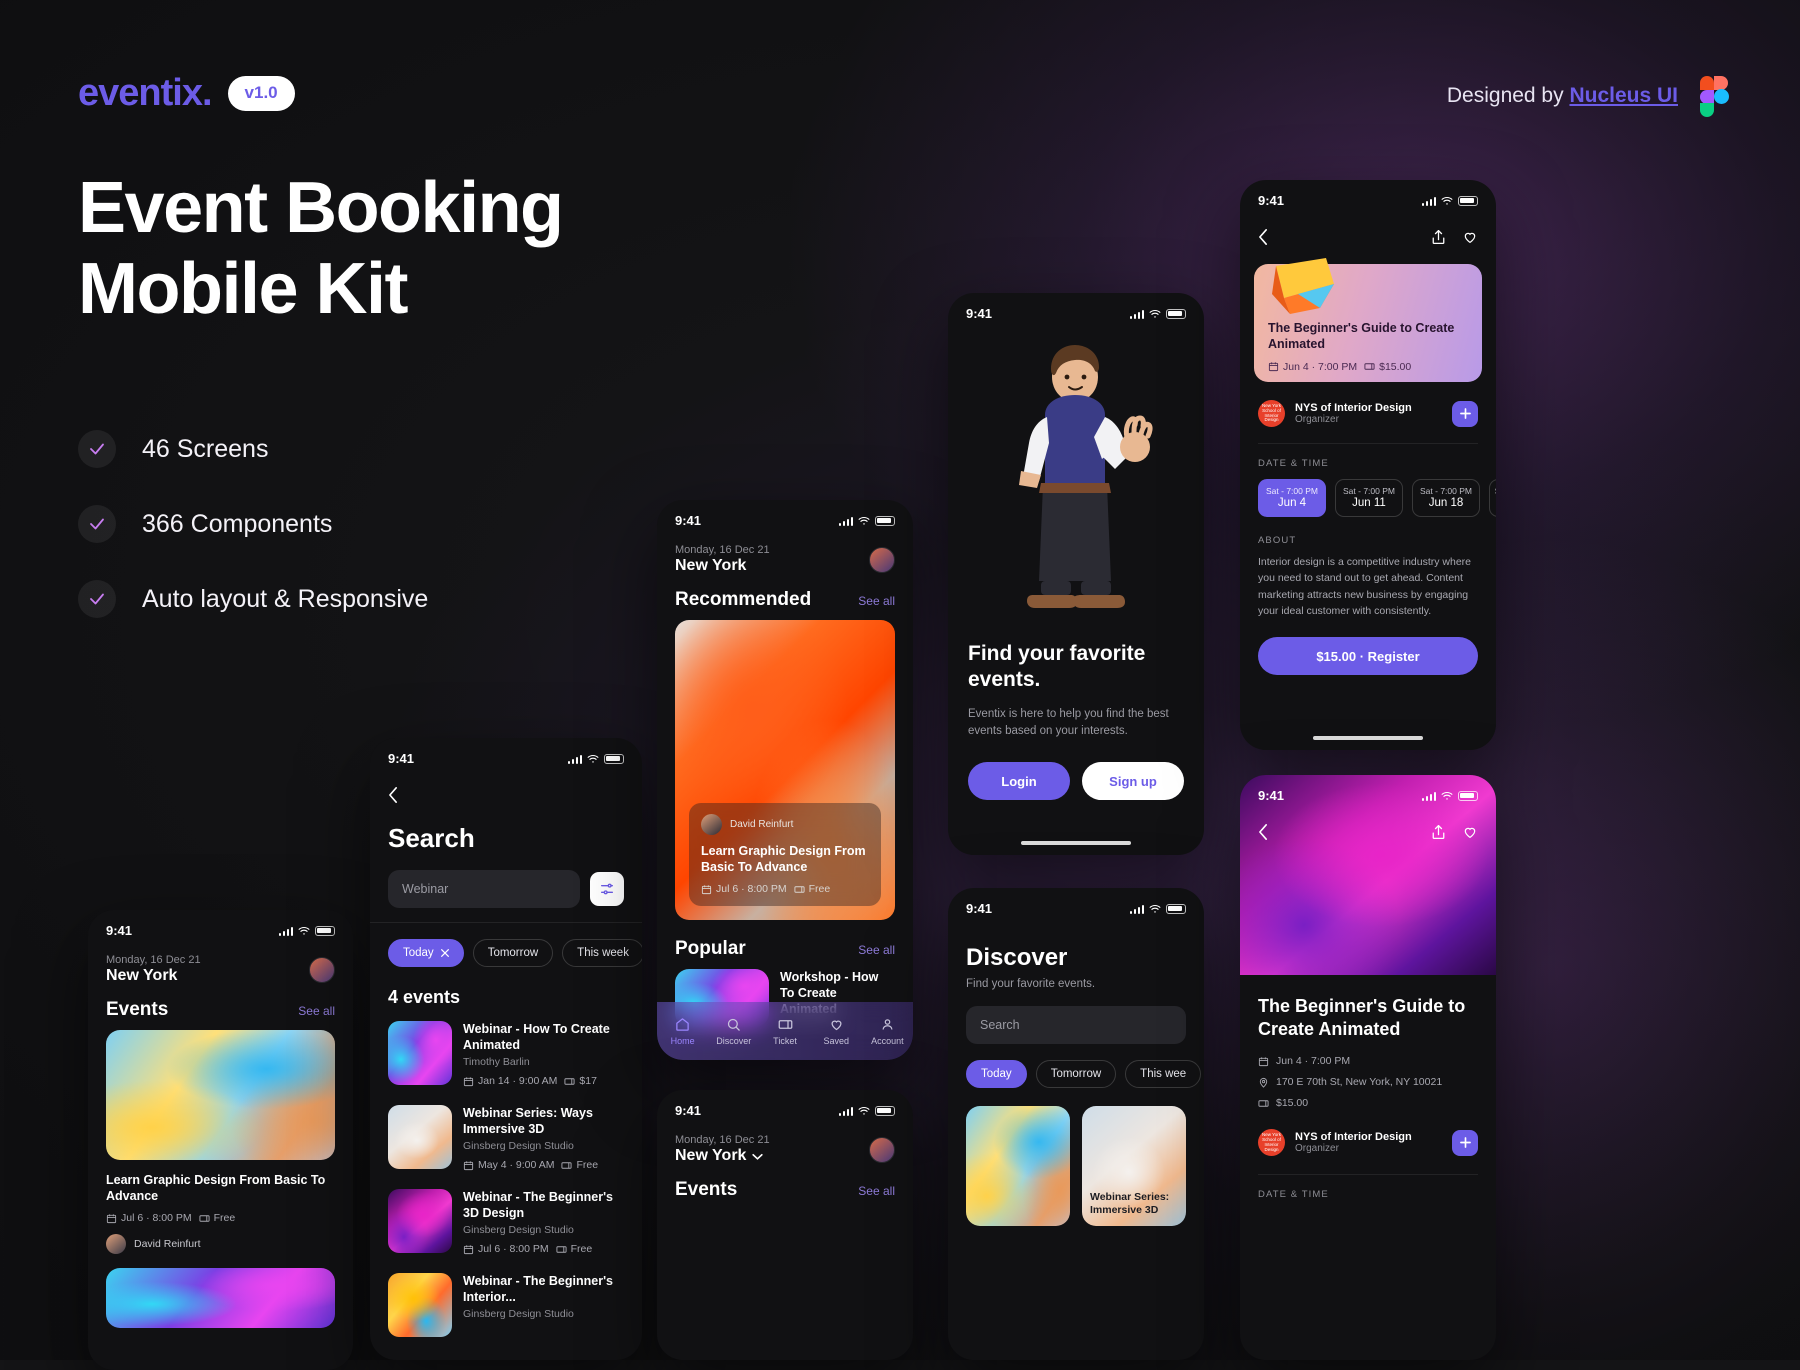 The width and height of the screenshot is (1800, 1370). What do you see at coordinates (243, 288) in the screenshot?
I see `hero-title-line2: Mobile Kit` at bounding box center [243, 288].